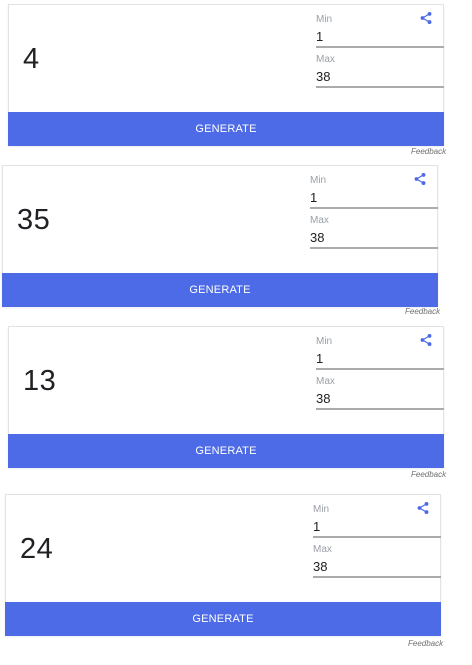 The height and width of the screenshot is (665, 472). What do you see at coordinates (37, 549) in the screenshot?
I see `result-number: 24` at bounding box center [37, 549].